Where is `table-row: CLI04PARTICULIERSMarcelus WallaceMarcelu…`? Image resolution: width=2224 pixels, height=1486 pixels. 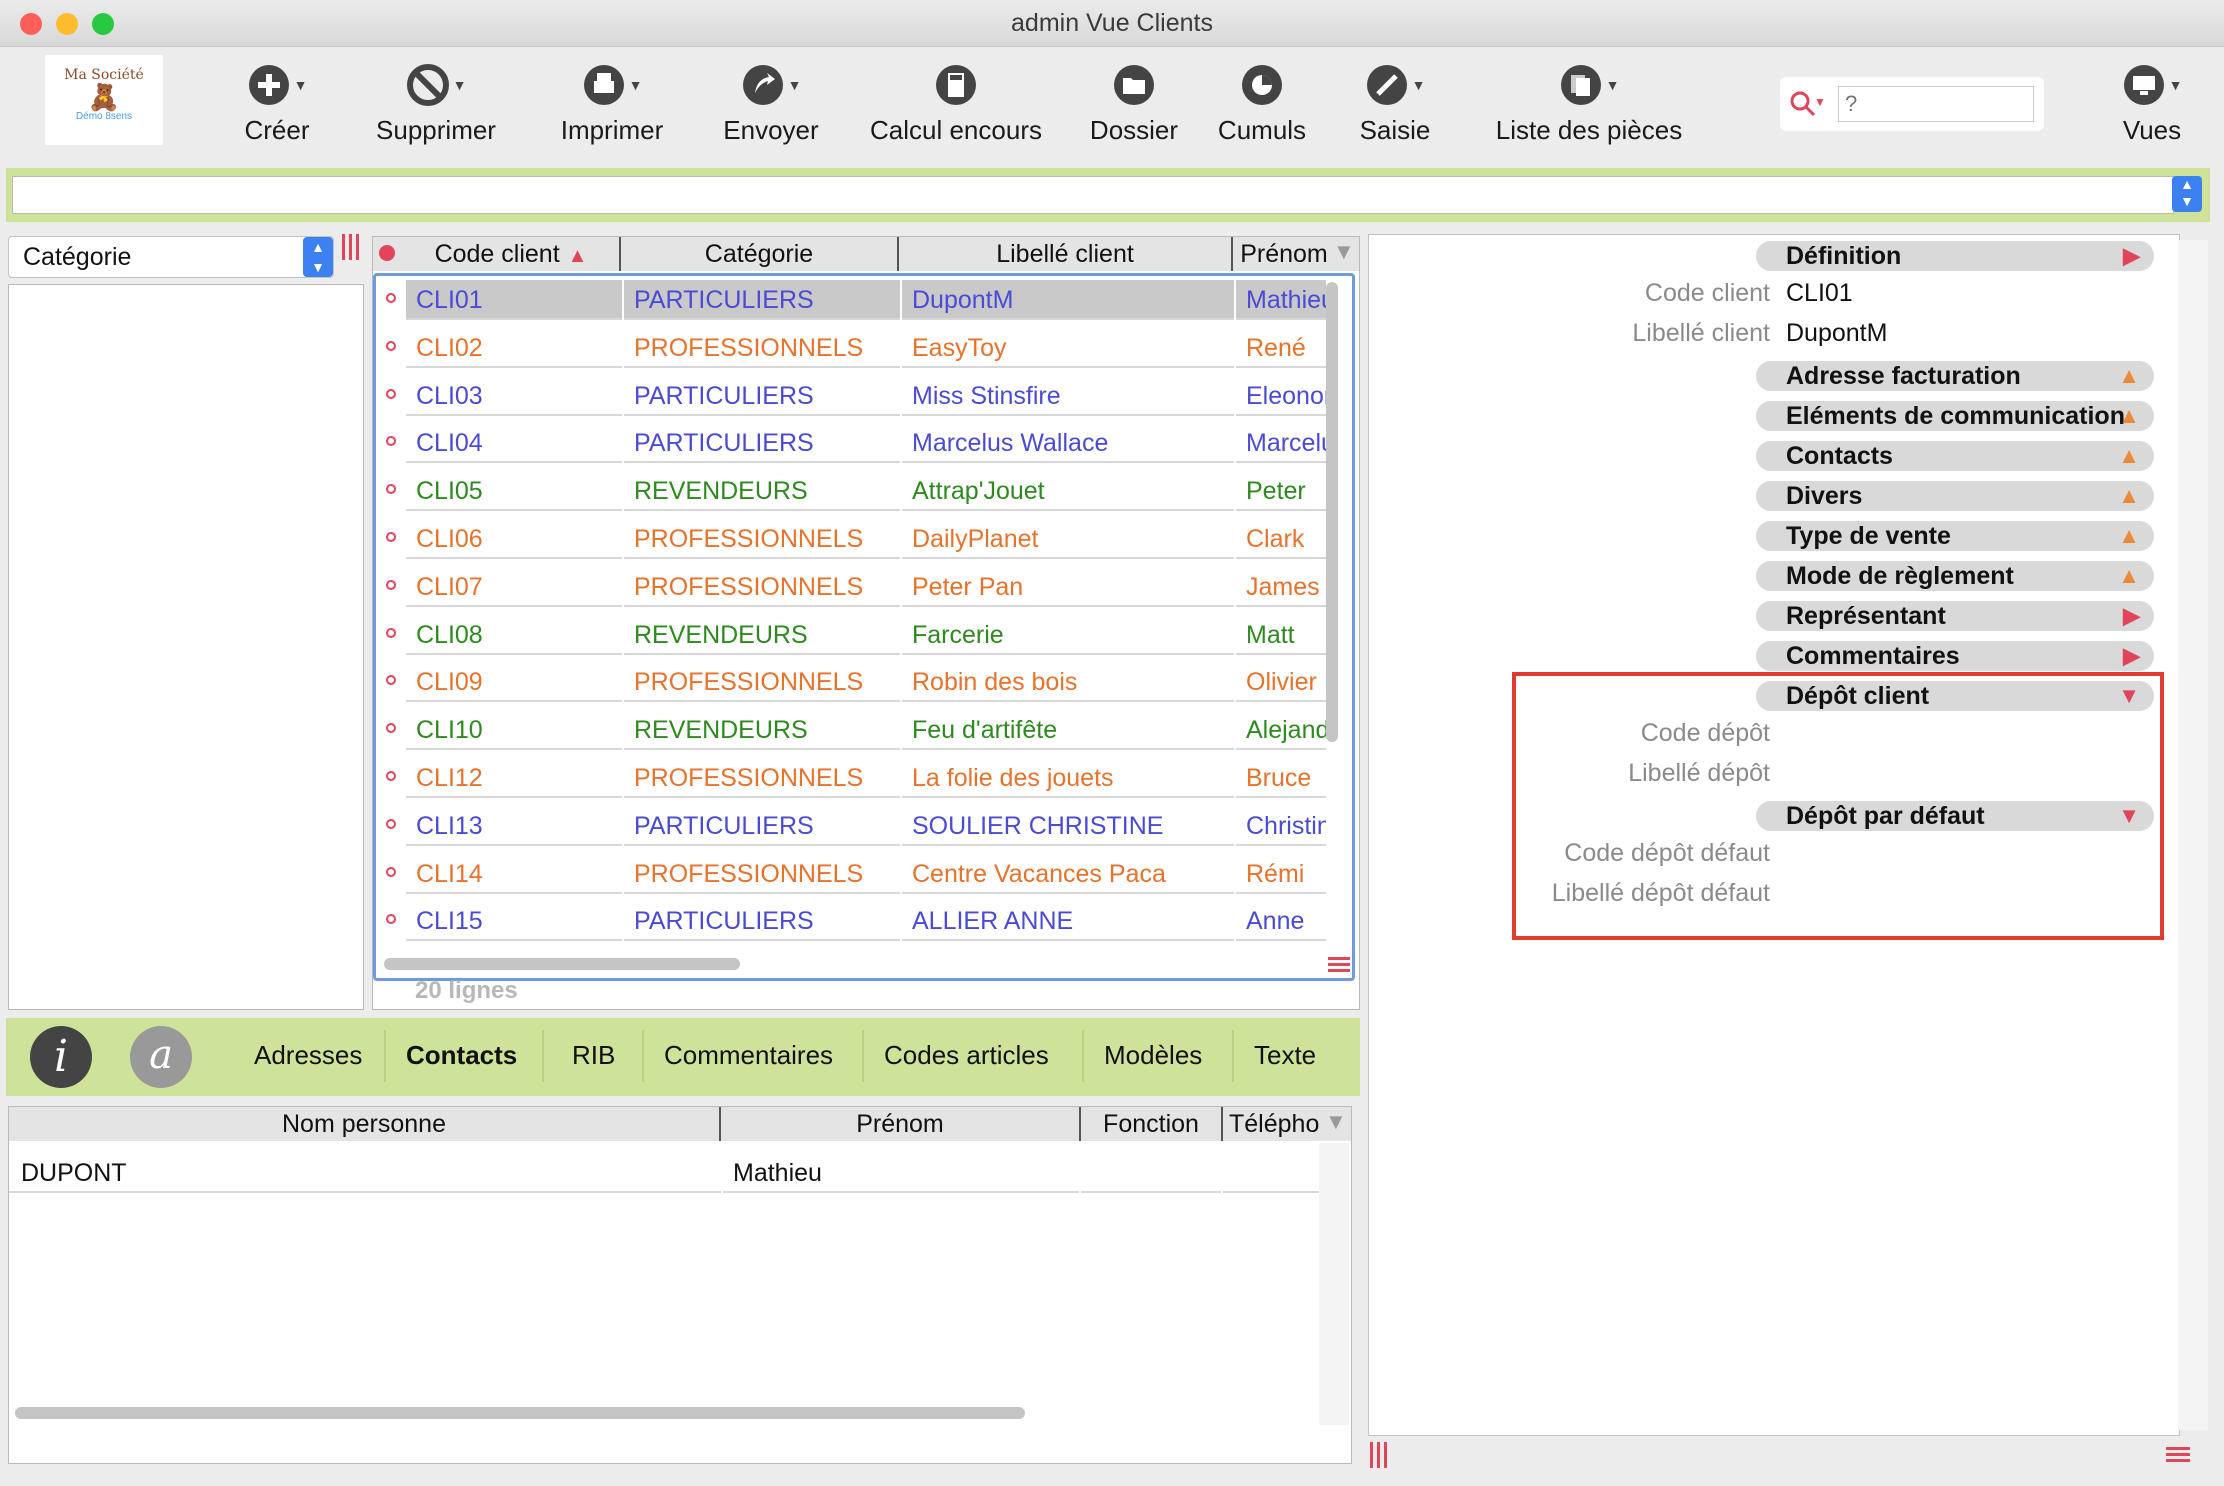 table-row: CLI04PARTICULIERSMarcelus WallaceMarcelu… is located at coordinates (853, 443).